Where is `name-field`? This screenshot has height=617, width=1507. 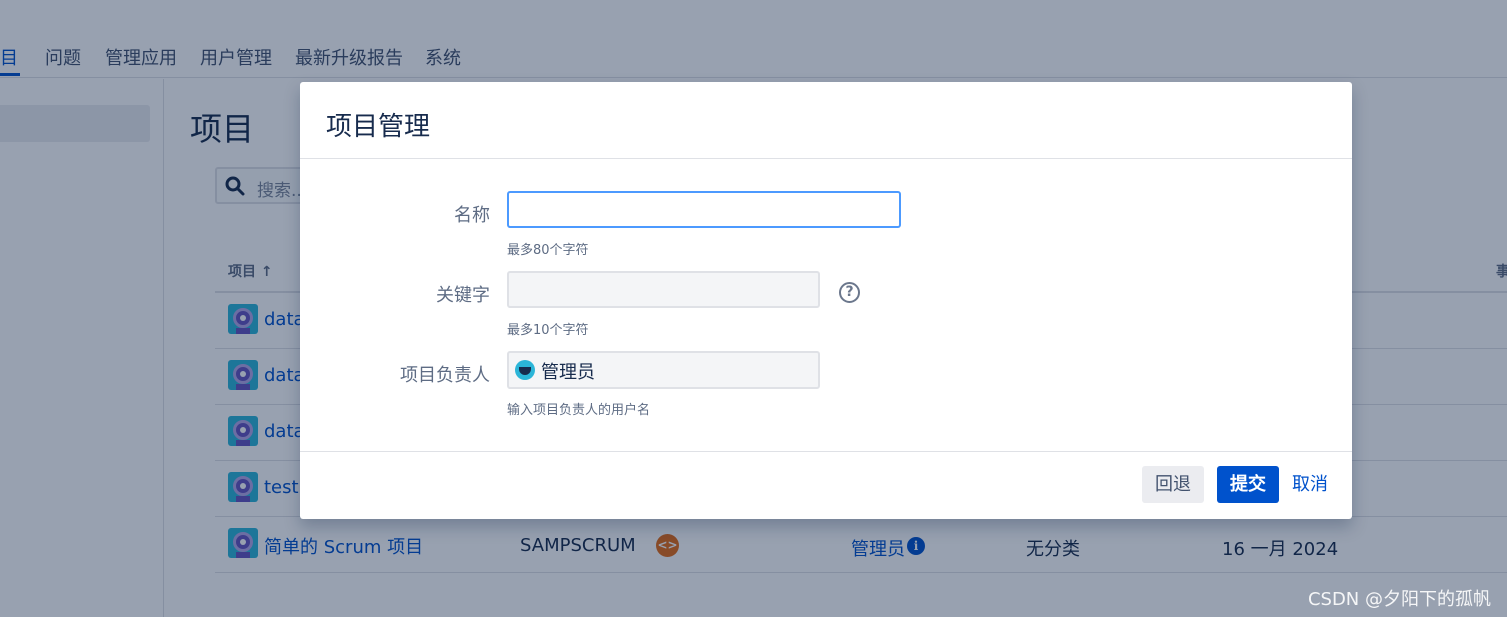 name-field is located at coordinates (704, 209).